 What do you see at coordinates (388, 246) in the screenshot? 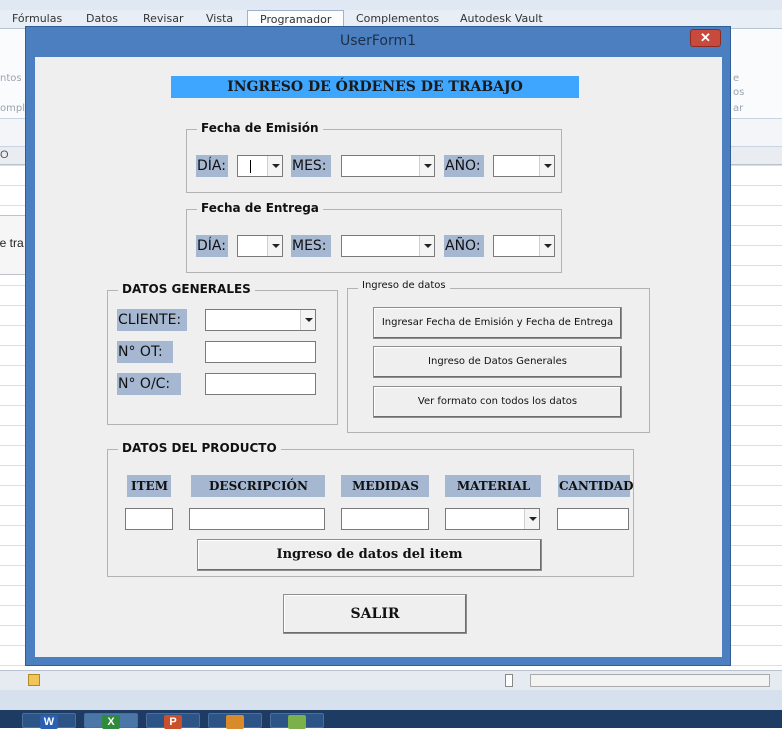
I see `entrega-mes-combo` at bounding box center [388, 246].